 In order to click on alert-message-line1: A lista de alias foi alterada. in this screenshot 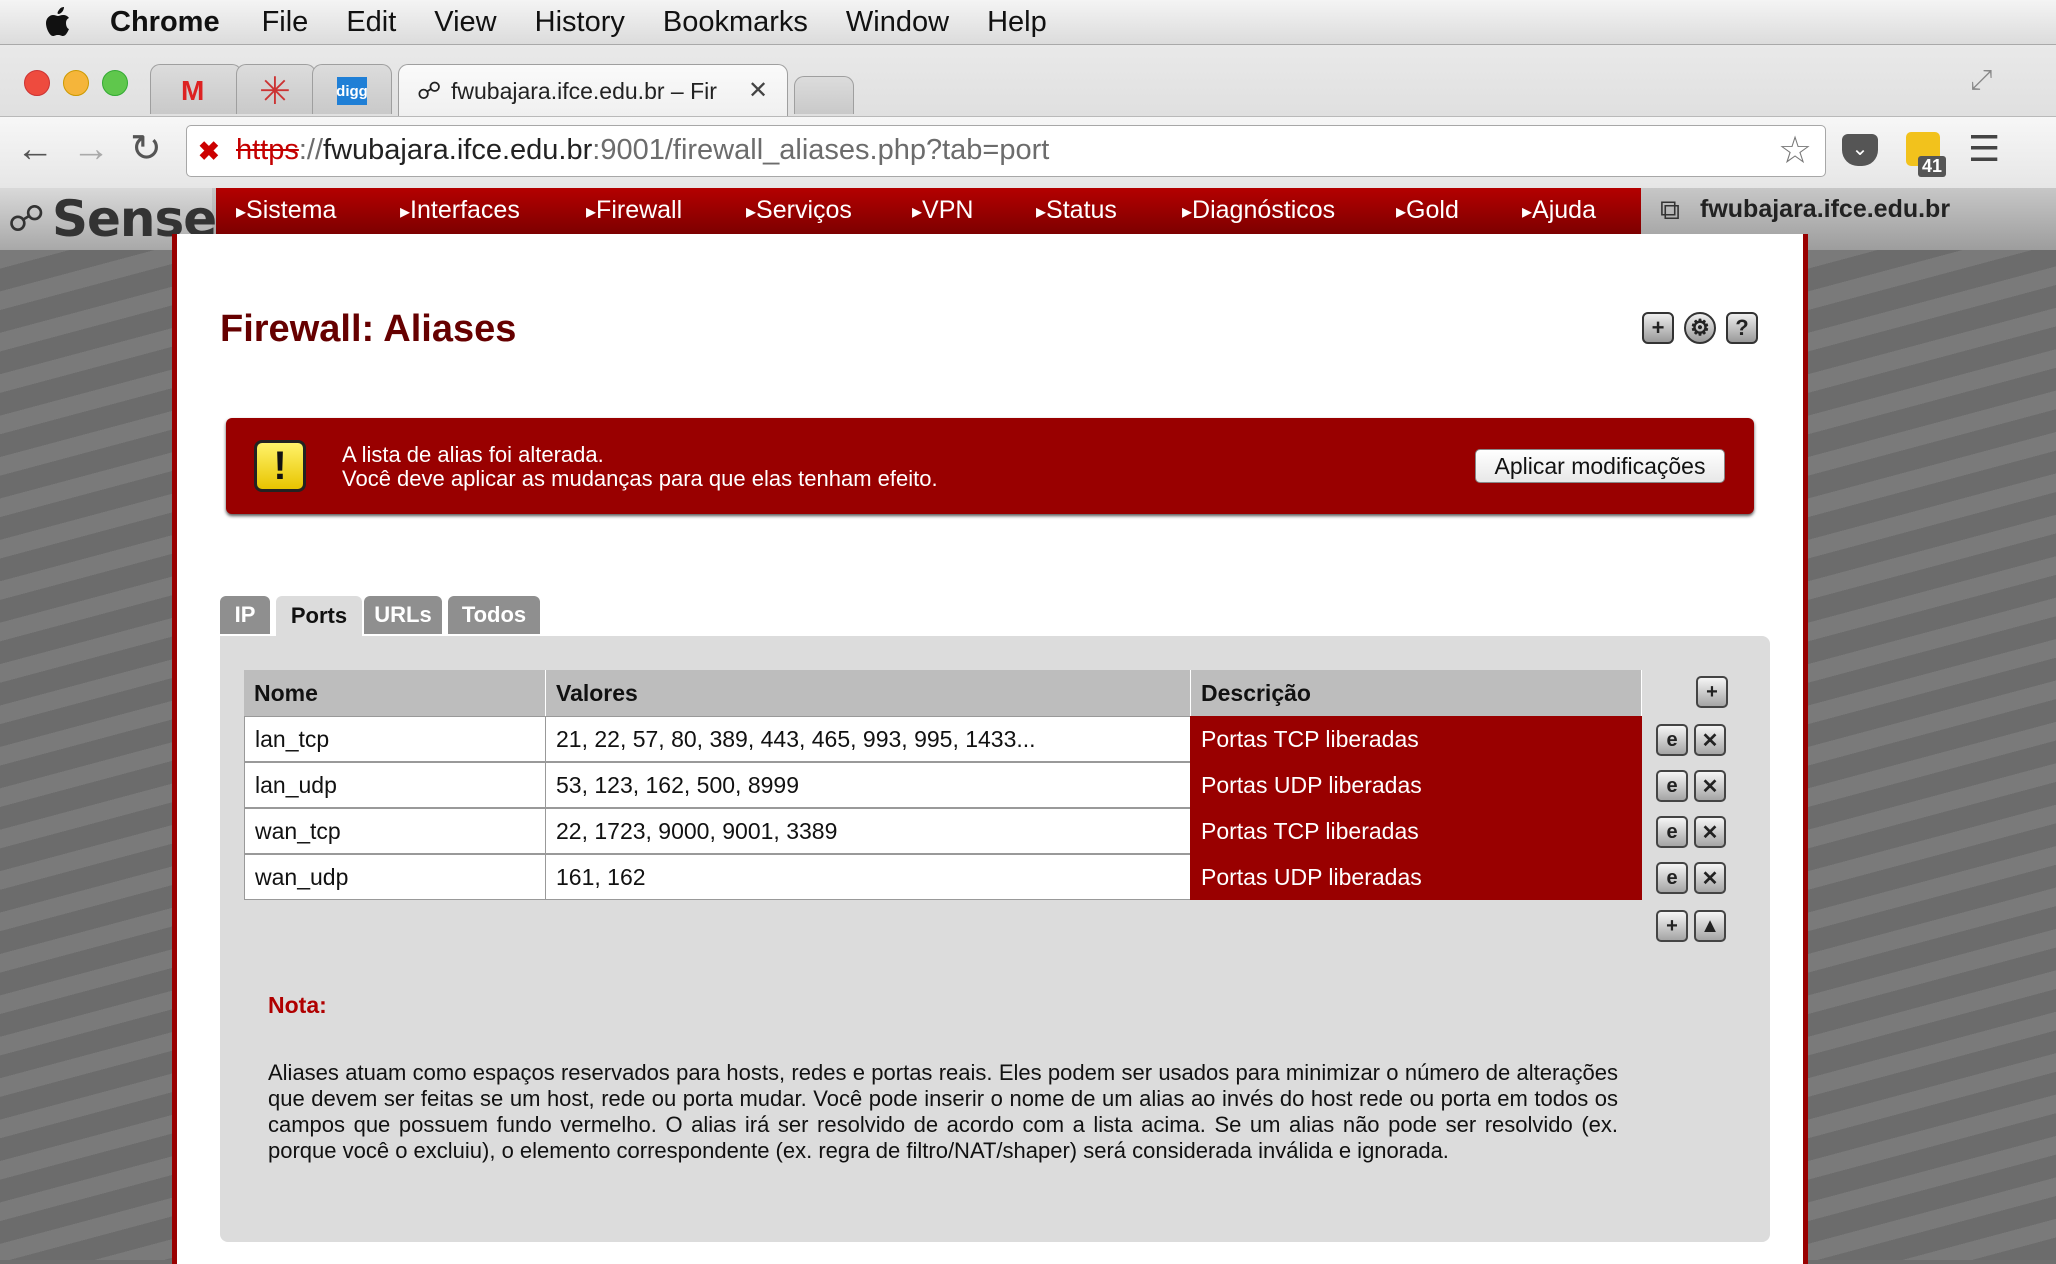, I will do `click(473, 454)`.